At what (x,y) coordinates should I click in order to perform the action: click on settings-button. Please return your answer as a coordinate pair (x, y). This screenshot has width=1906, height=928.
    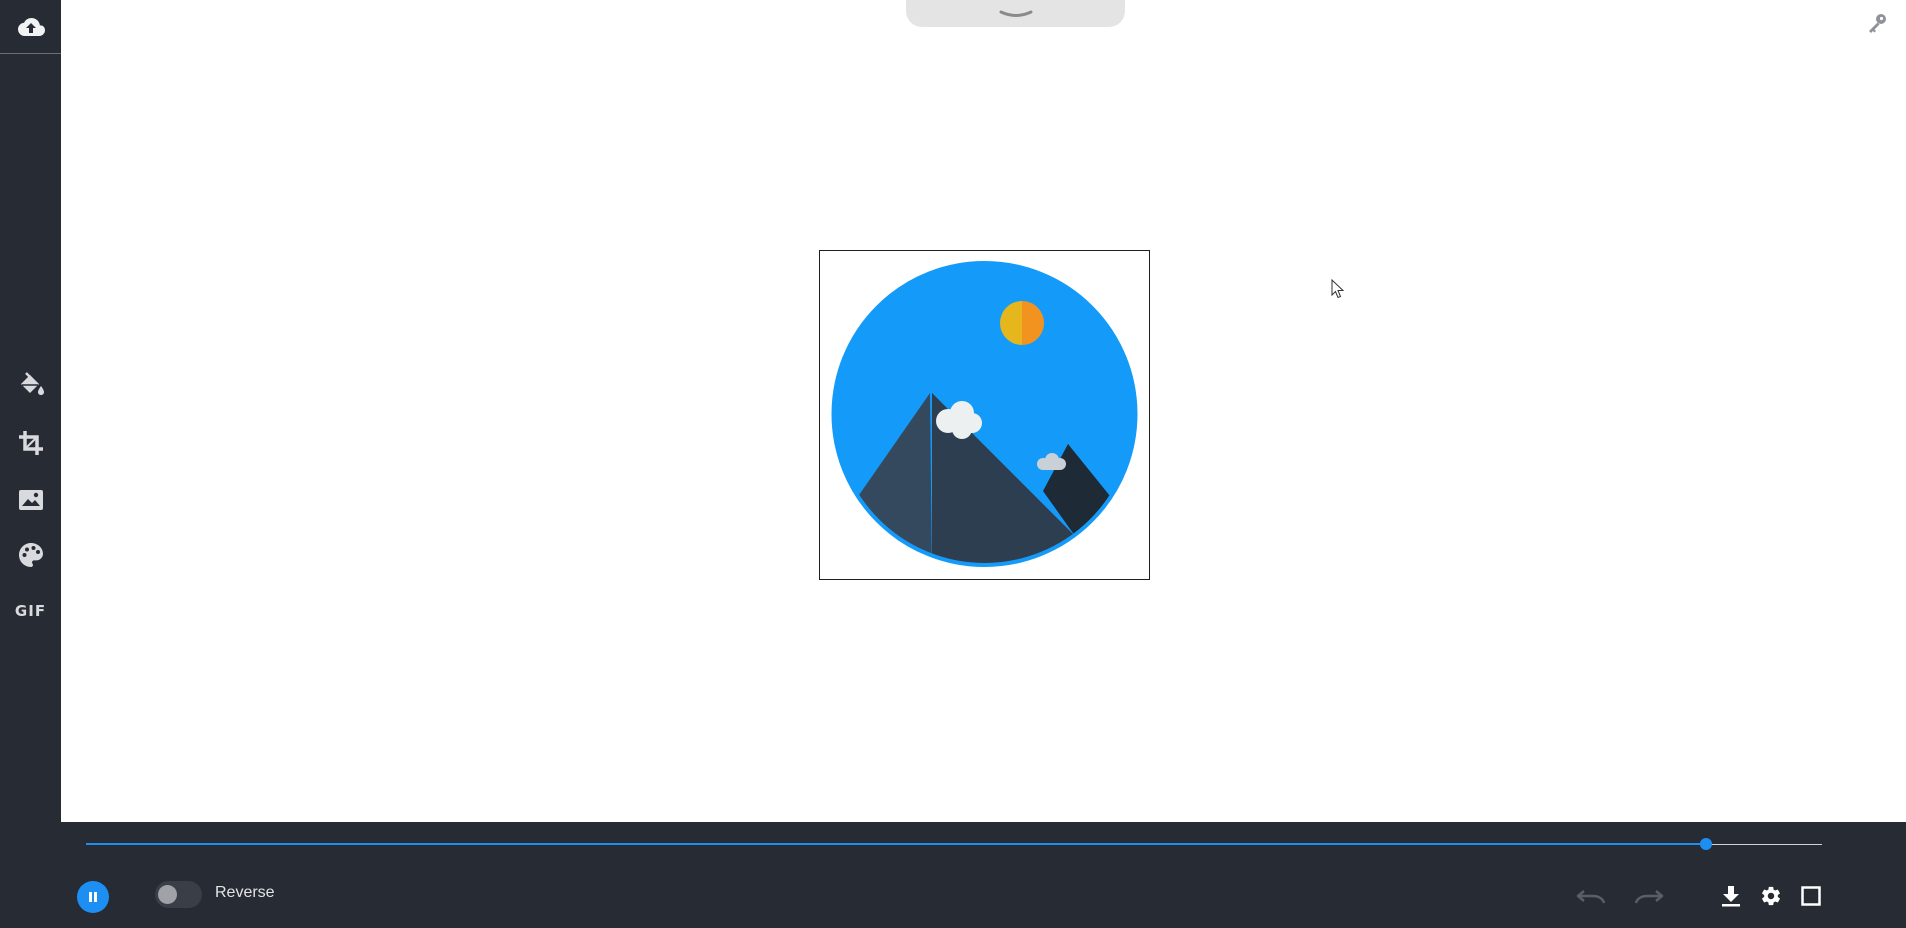
    Looking at the image, I should click on (1771, 896).